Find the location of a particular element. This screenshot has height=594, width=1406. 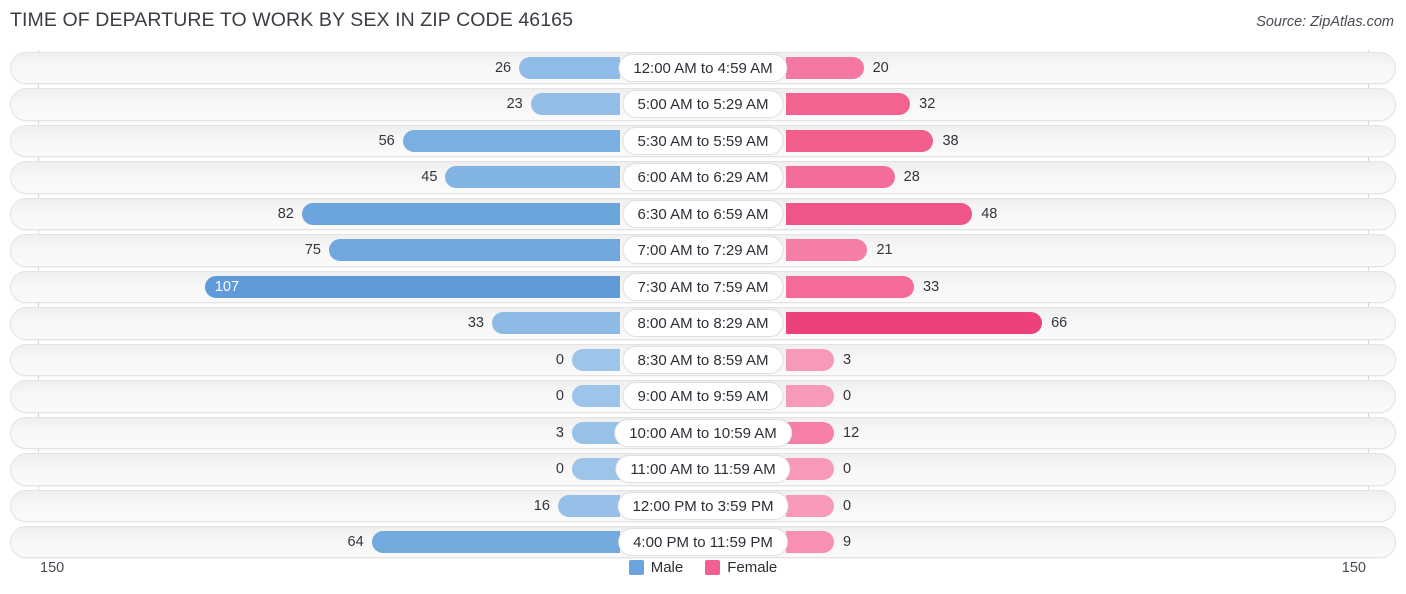

female-value-label: 66 is located at coordinates (1059, 323).